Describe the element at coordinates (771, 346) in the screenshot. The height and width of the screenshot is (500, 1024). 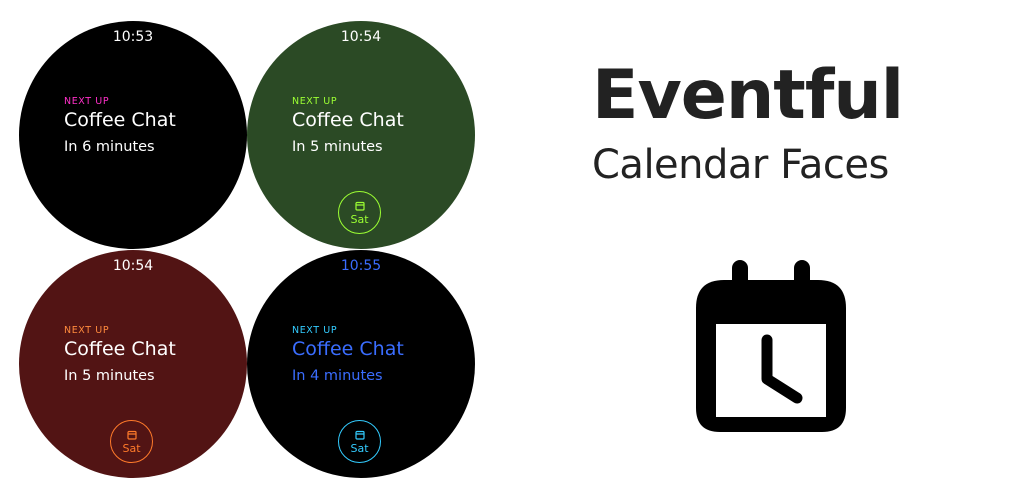
I see `calendar-clock-icon` at that location.